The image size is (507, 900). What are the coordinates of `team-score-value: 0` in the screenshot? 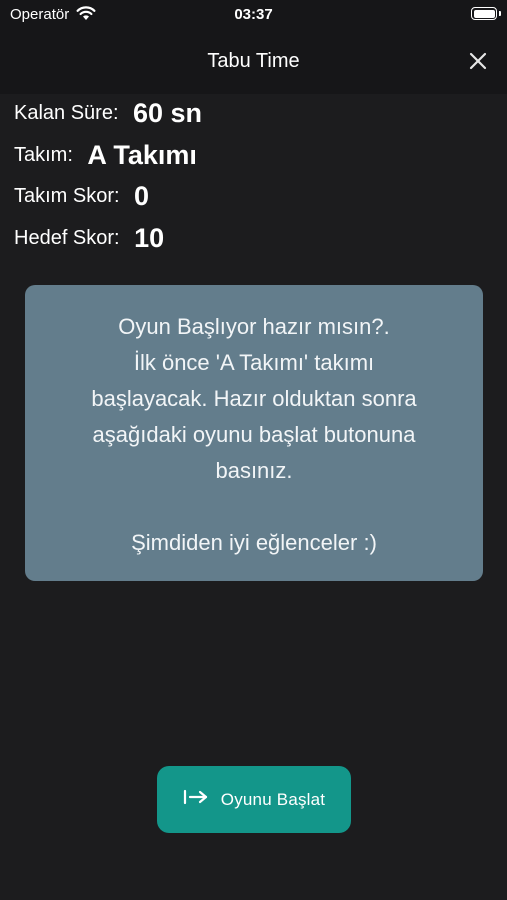 It's located at (142, 196).